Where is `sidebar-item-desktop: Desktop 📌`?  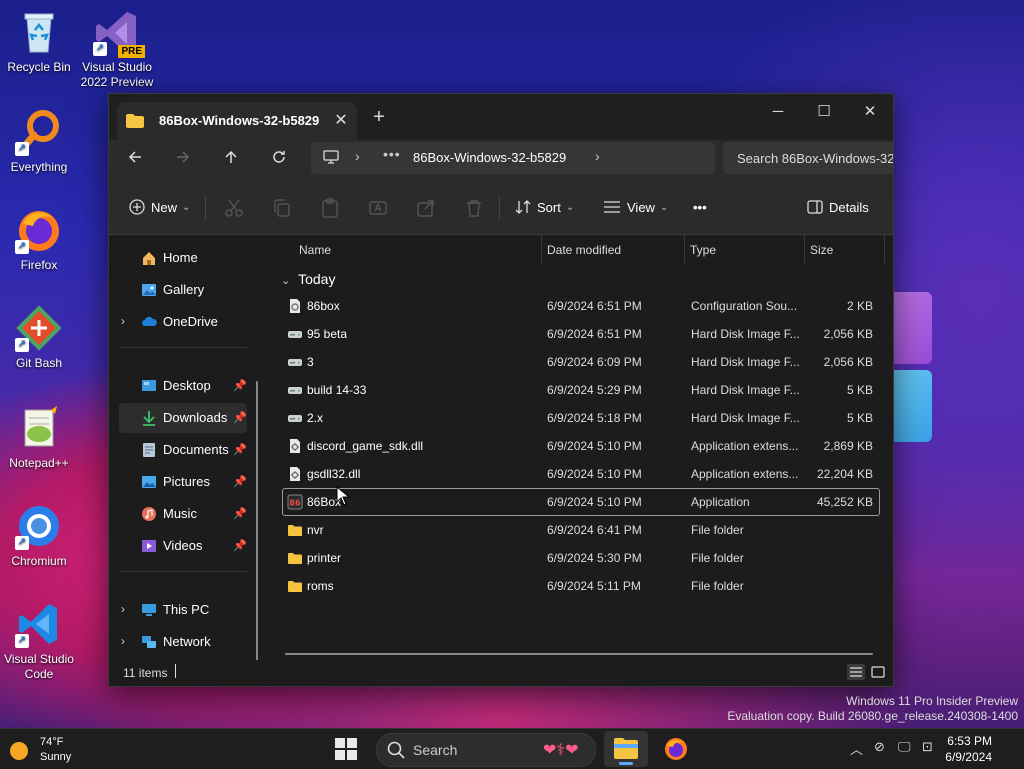 sidebar-item-desktop: Desktop 📌 is located at coordinates (183, 386).